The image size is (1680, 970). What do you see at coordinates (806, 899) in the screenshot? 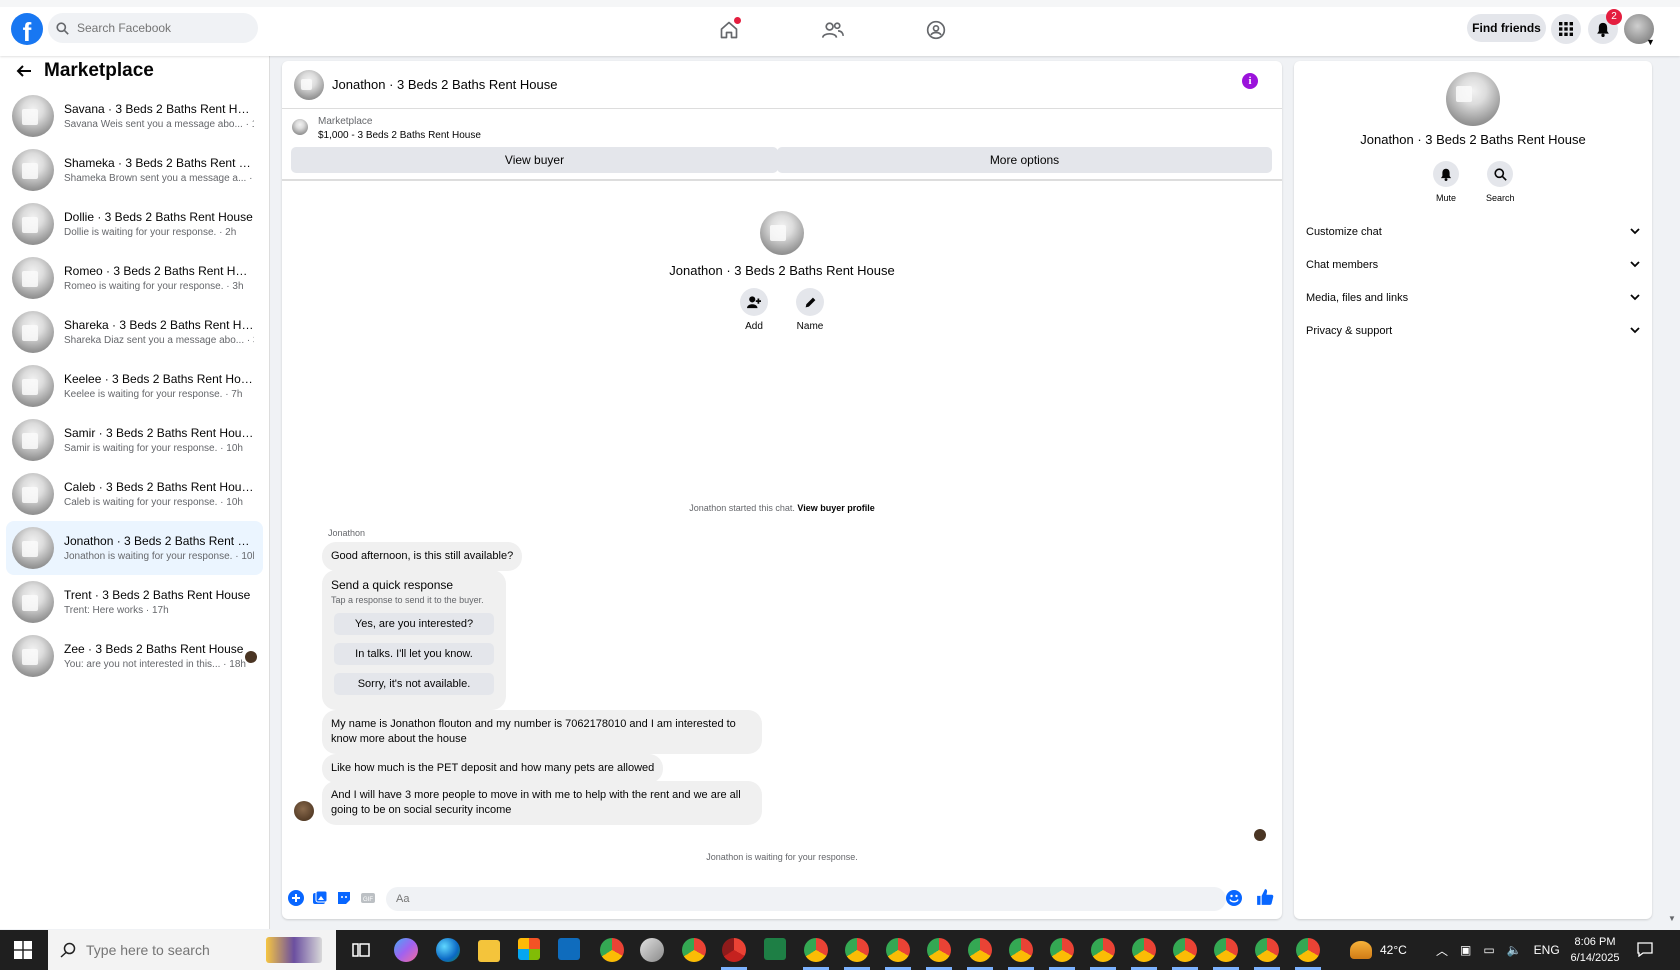
I see `message-input` at bounding box center [806, 899].